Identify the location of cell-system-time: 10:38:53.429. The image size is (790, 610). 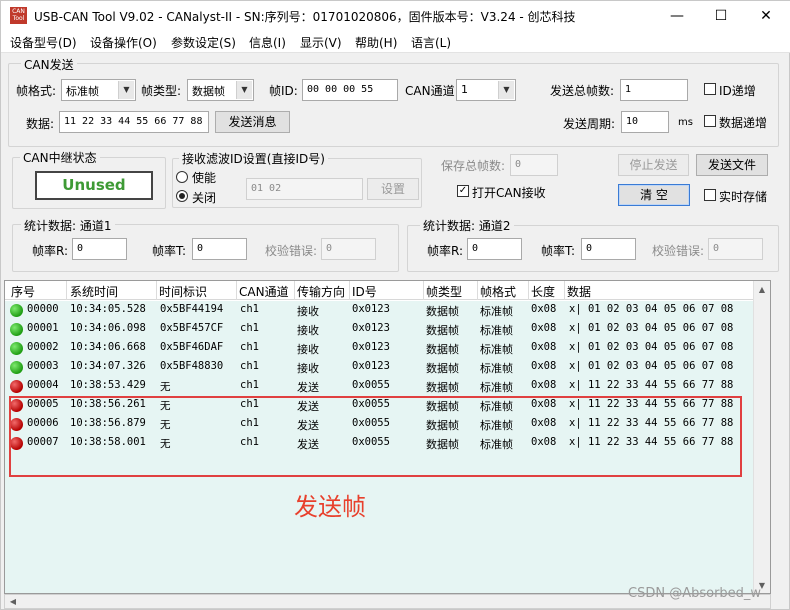
(108, 385).